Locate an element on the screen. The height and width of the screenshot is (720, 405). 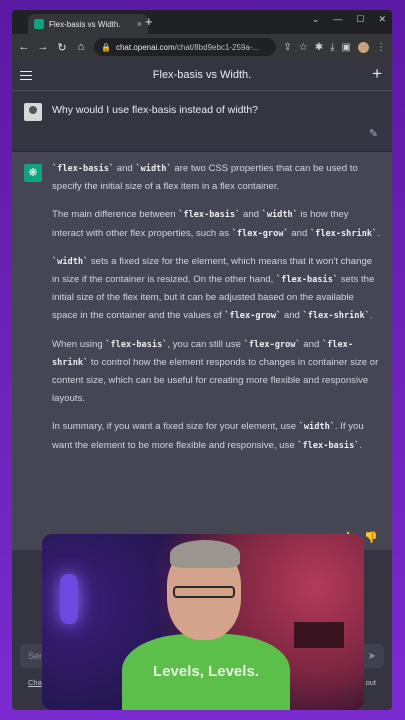
chat-header: Flex-basis vs Width. + is located at coordinates (202, 75).